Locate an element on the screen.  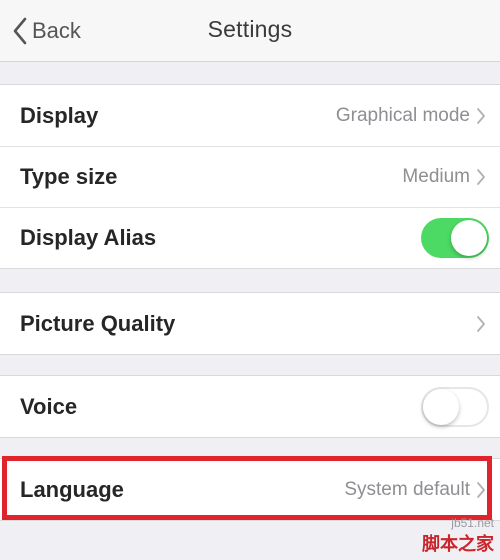
setting-row-picture-quality: Picture Quality is located at coordinates (250, 323).